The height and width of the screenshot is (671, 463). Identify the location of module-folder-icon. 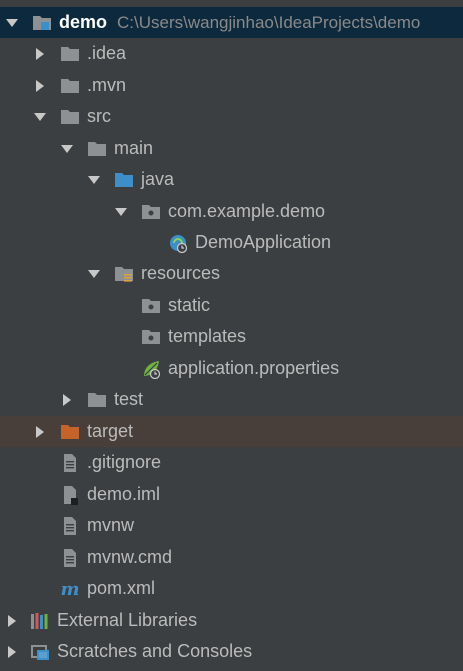
(42, 23).